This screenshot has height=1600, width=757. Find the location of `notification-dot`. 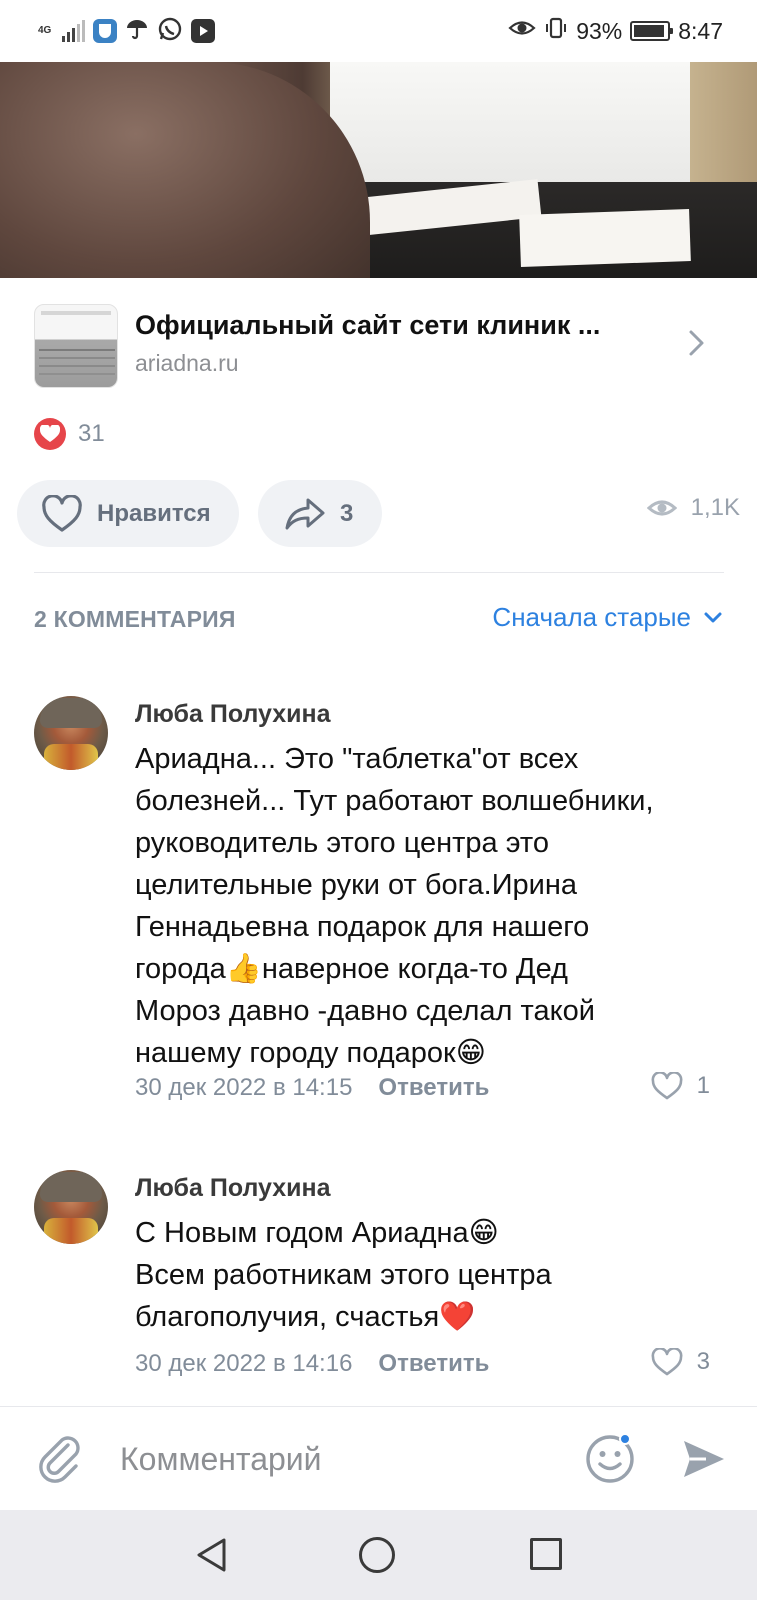

notification-dot is located at coordinates (625, 1439).